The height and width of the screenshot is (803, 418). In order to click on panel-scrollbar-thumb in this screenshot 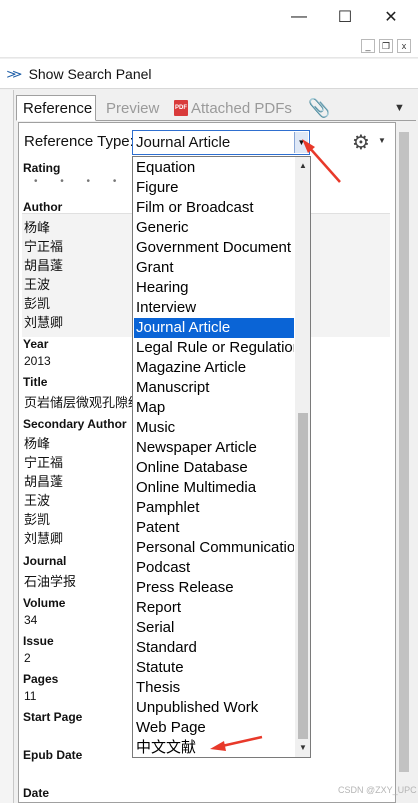, I will do `click(404, 452)`.